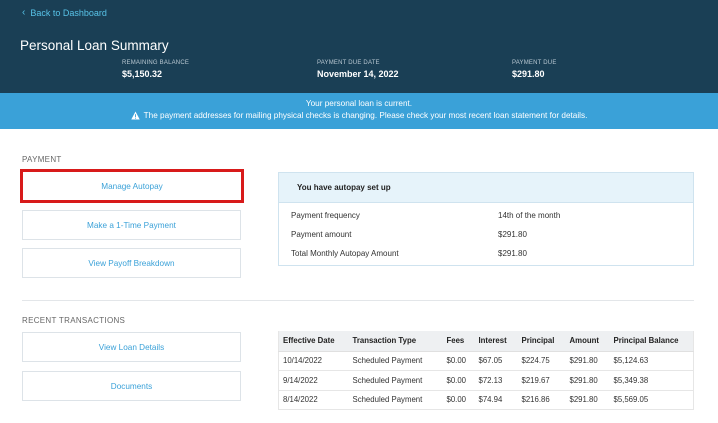 The image size is (718, 423). I want to click on cell-principal: $219.67, so click(541, 380).